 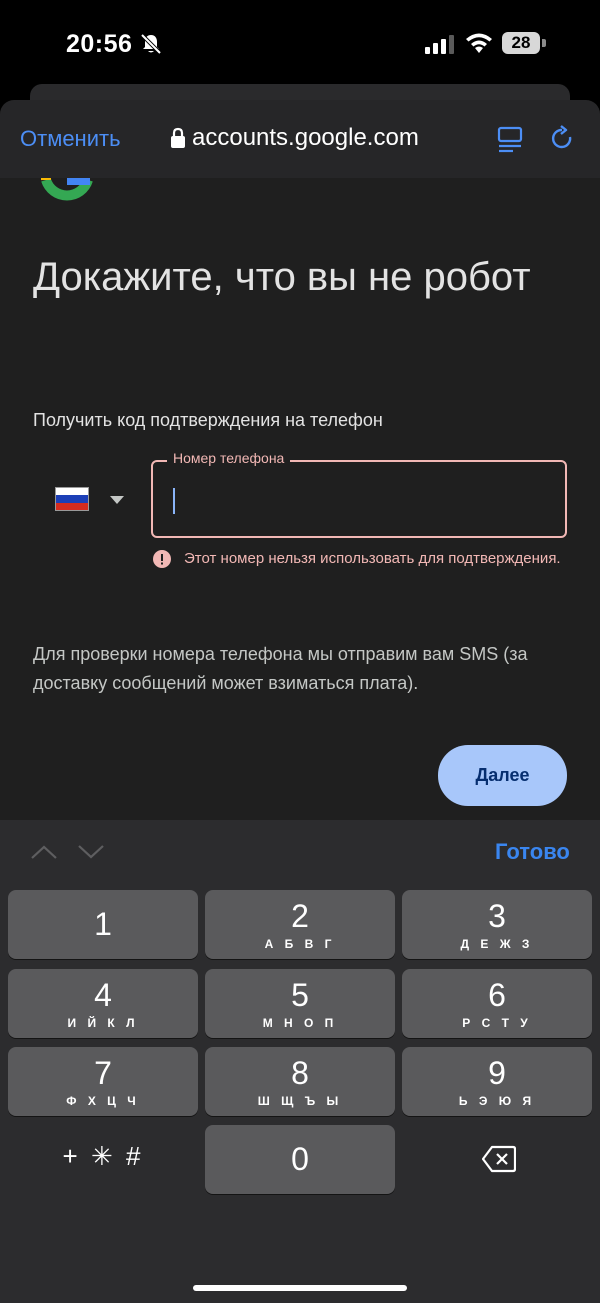 I want to click on page-title: Докажите, что вы не робот, so click(x=282, y=277).